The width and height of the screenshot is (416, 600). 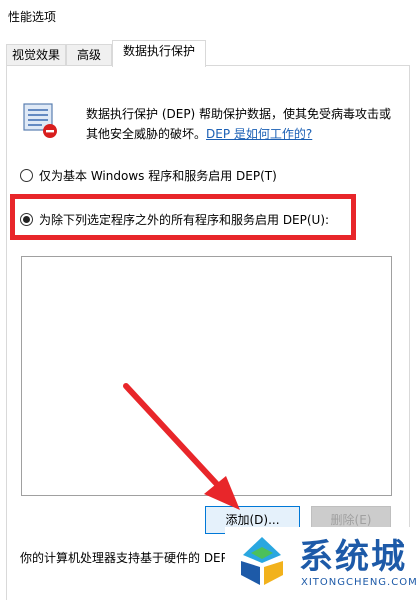 What do you see at coordinates (146, 134) in the screenshot?
I see `desc-line-2: 其他安全威胁的破坏。` at bounding box center [146, 134].